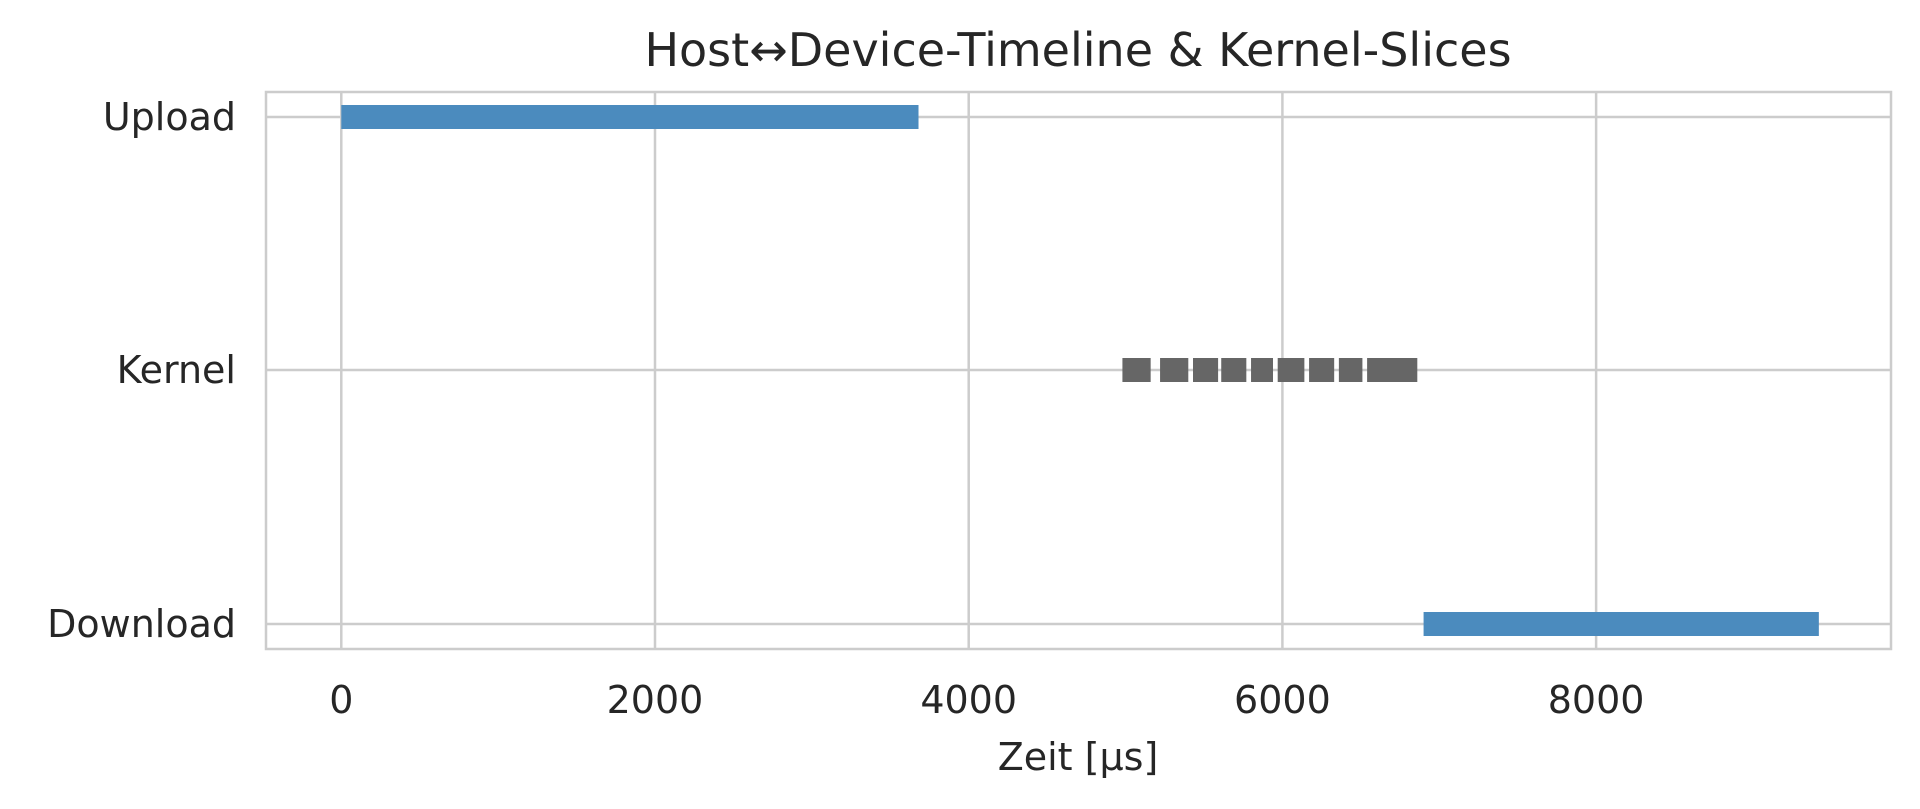 This screenshot has width=1920, height=809. I want to click on x-axis-label: Zeit [µs], so click(1078, 757).